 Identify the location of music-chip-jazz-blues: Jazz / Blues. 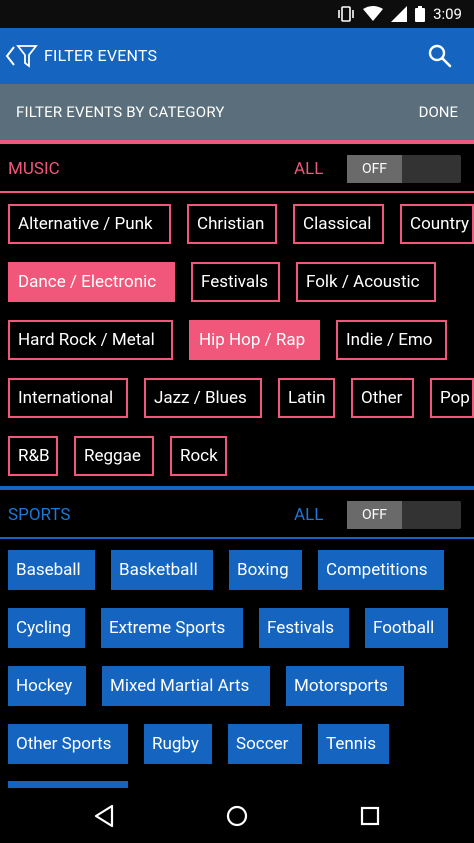
(203, 398).